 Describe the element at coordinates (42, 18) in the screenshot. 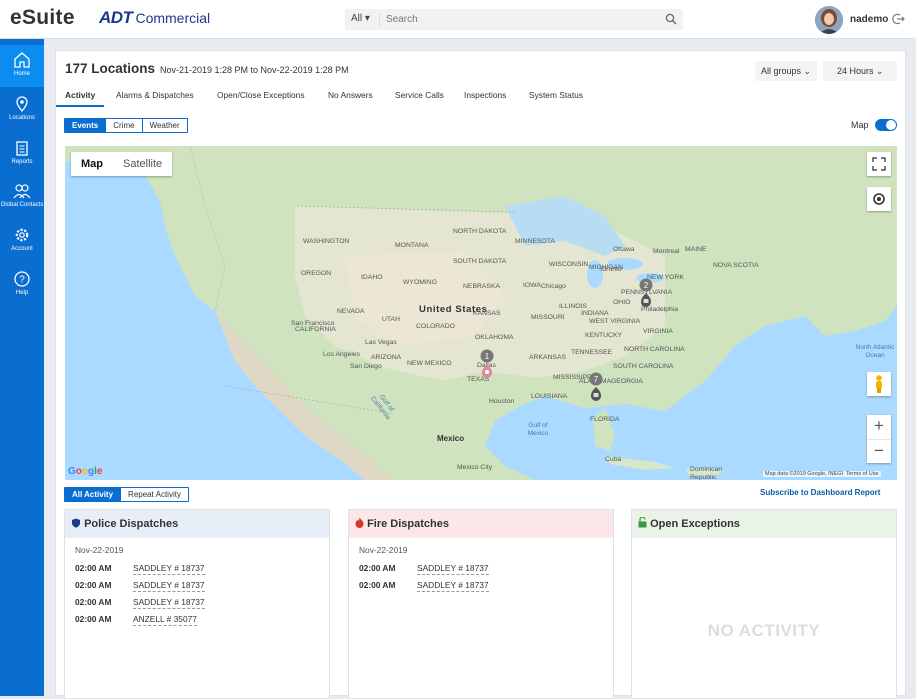

I see `app-logo: eSuite` at that location.